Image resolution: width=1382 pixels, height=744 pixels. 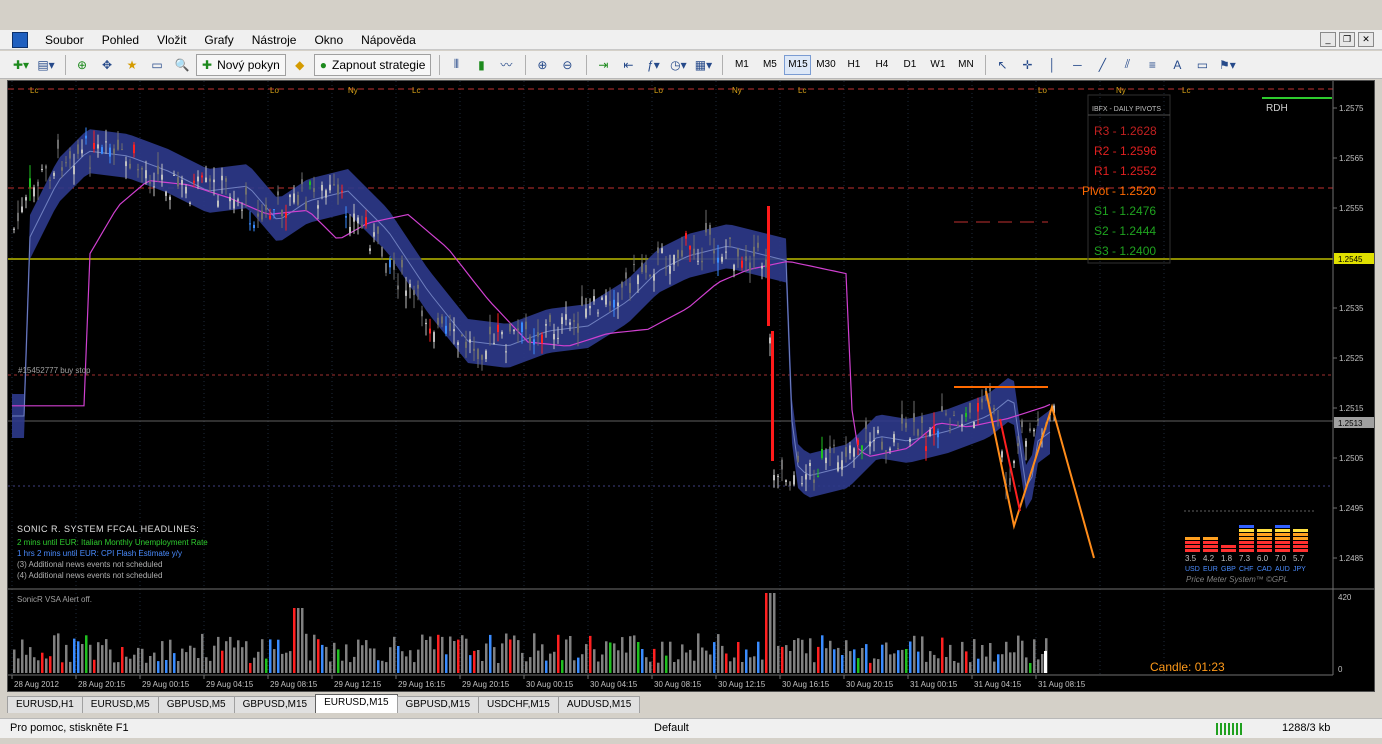 What do you see at coordinates (678, 65) in the screenshot?
I see `periods-icon: ◷▾` at bounding box center [678, 65].